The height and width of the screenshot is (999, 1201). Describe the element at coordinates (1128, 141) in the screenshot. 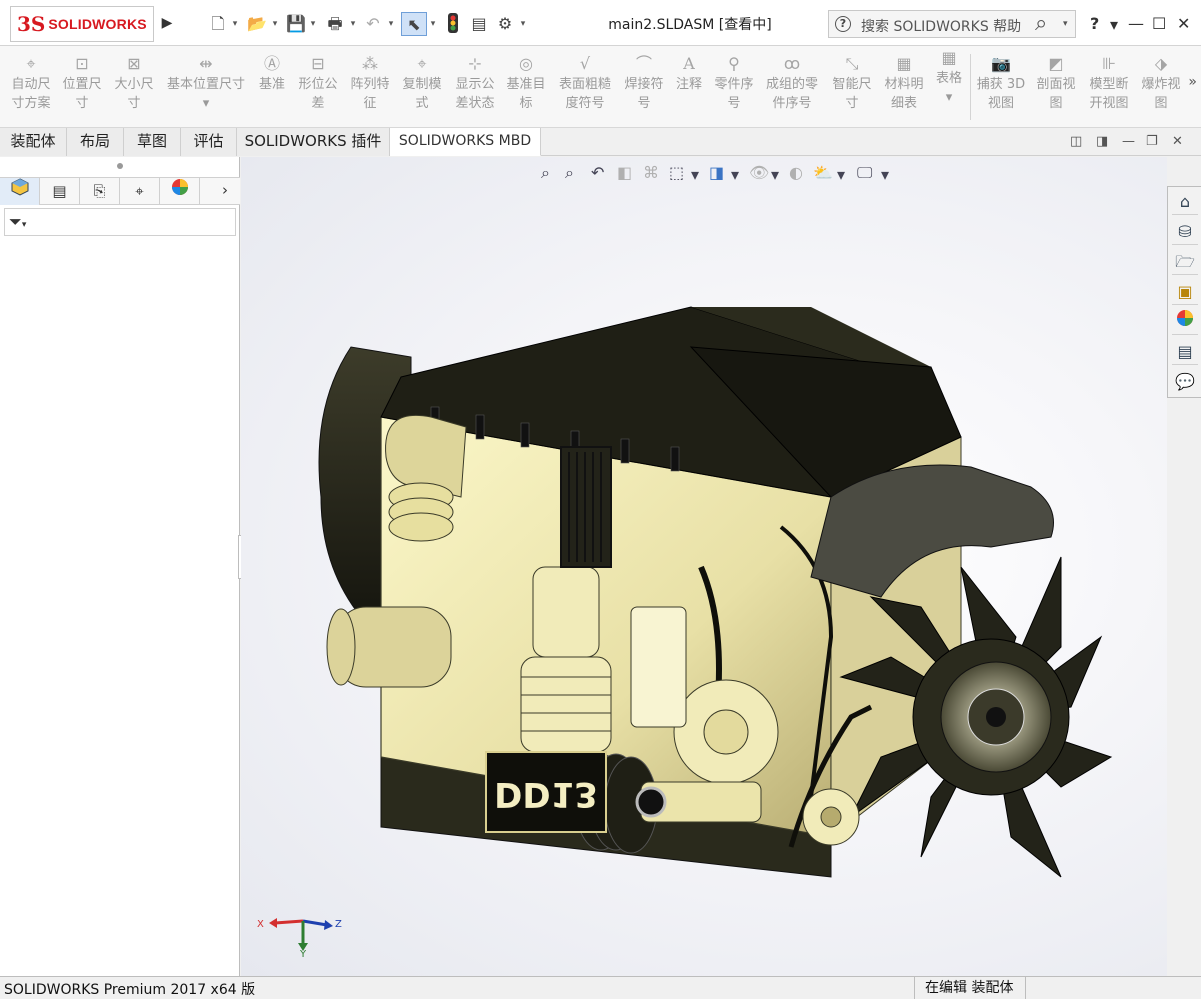

I see `viewport-minimize-button: —` at that location.